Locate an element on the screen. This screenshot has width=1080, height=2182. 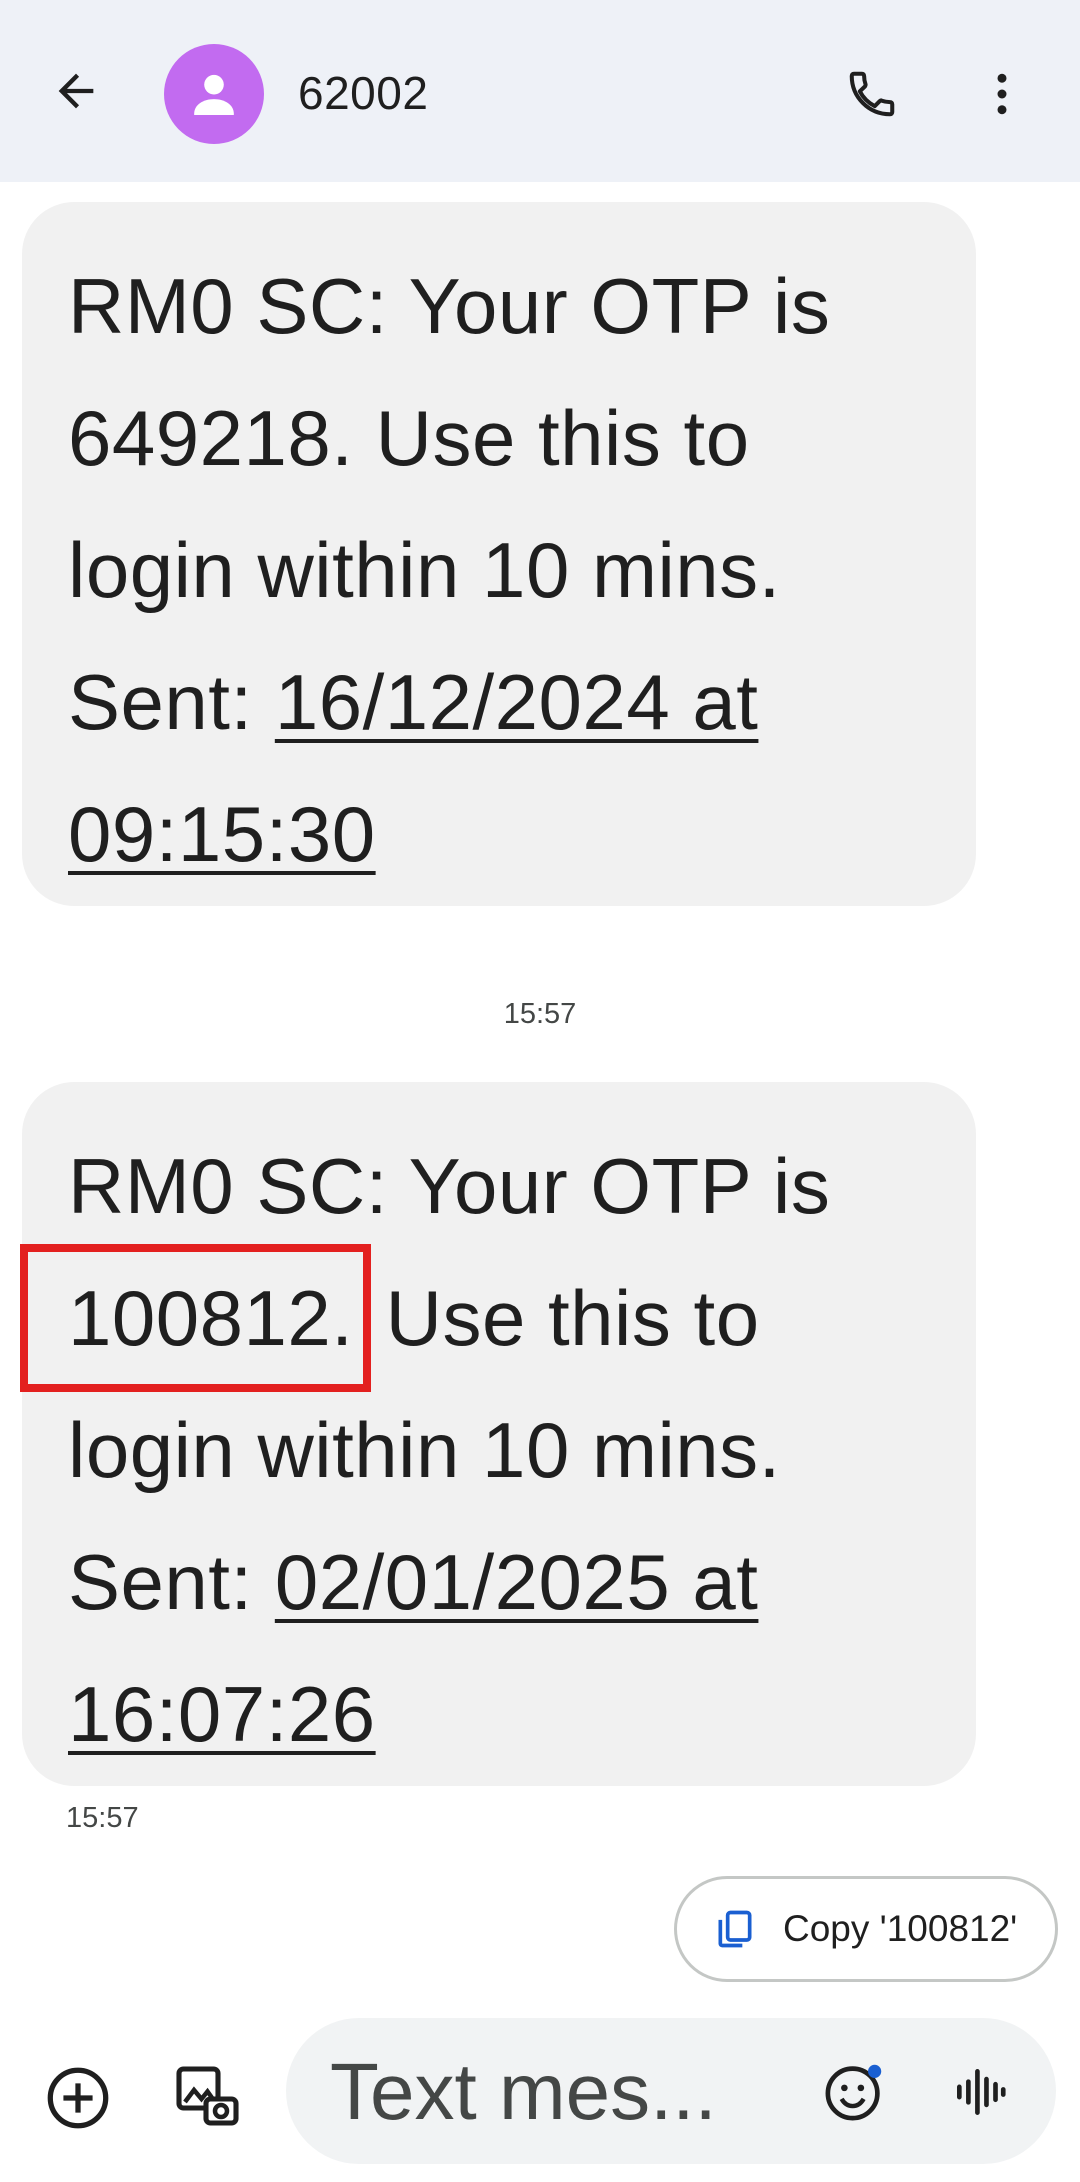
avatar is located at coordinates (214, 94).